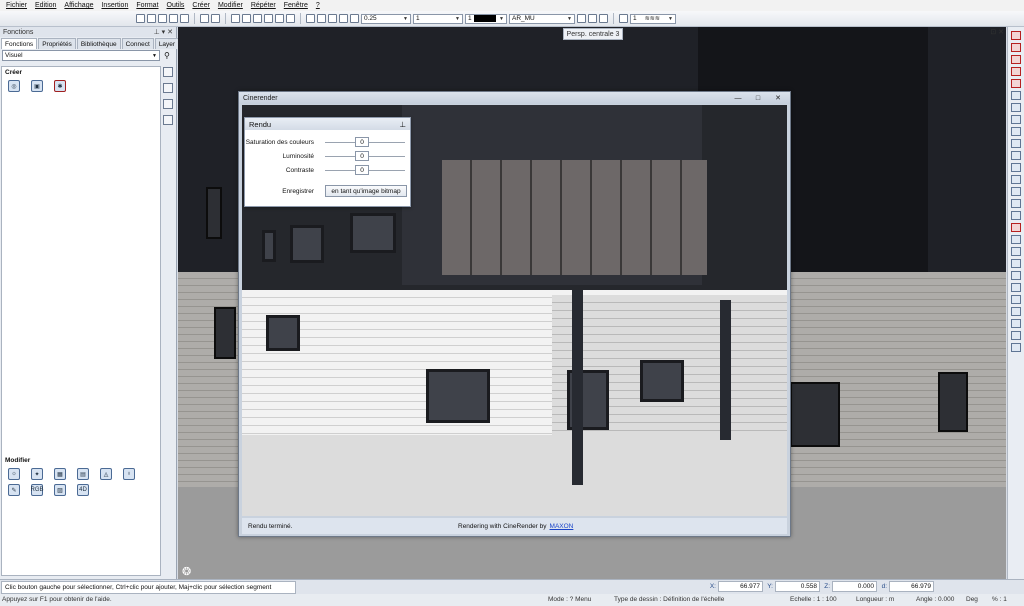 The width and height of the screenshot is (1024, 606). I want to click on align-icon, so click(1016, 191).